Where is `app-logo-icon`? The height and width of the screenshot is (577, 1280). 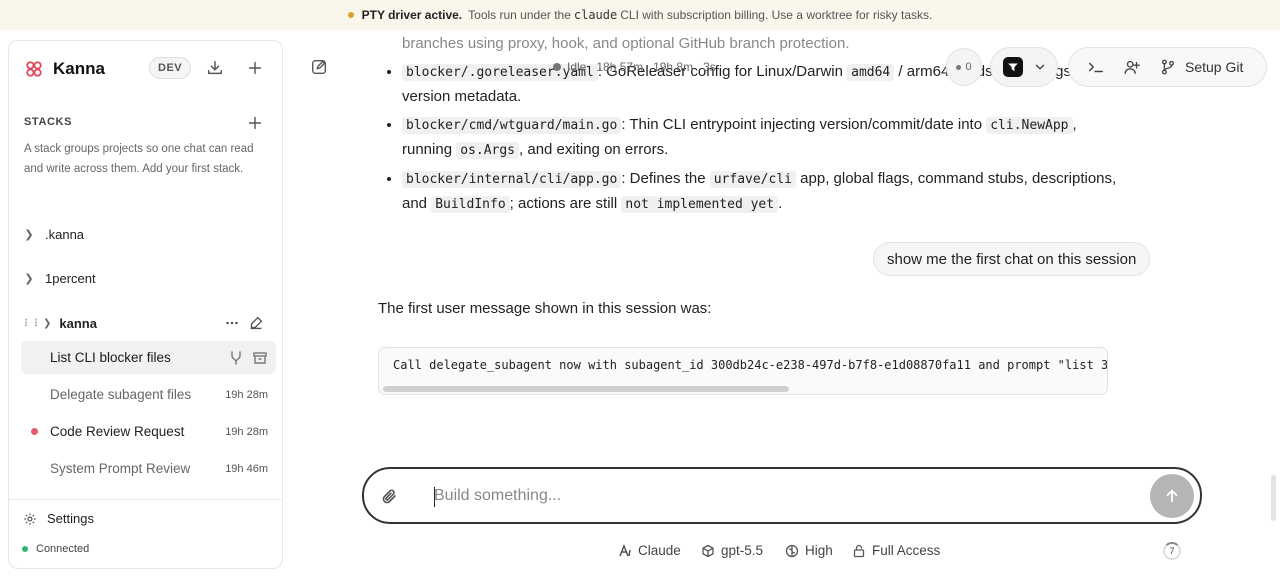 app-logo-icon is located at coordinates (1013, 67).